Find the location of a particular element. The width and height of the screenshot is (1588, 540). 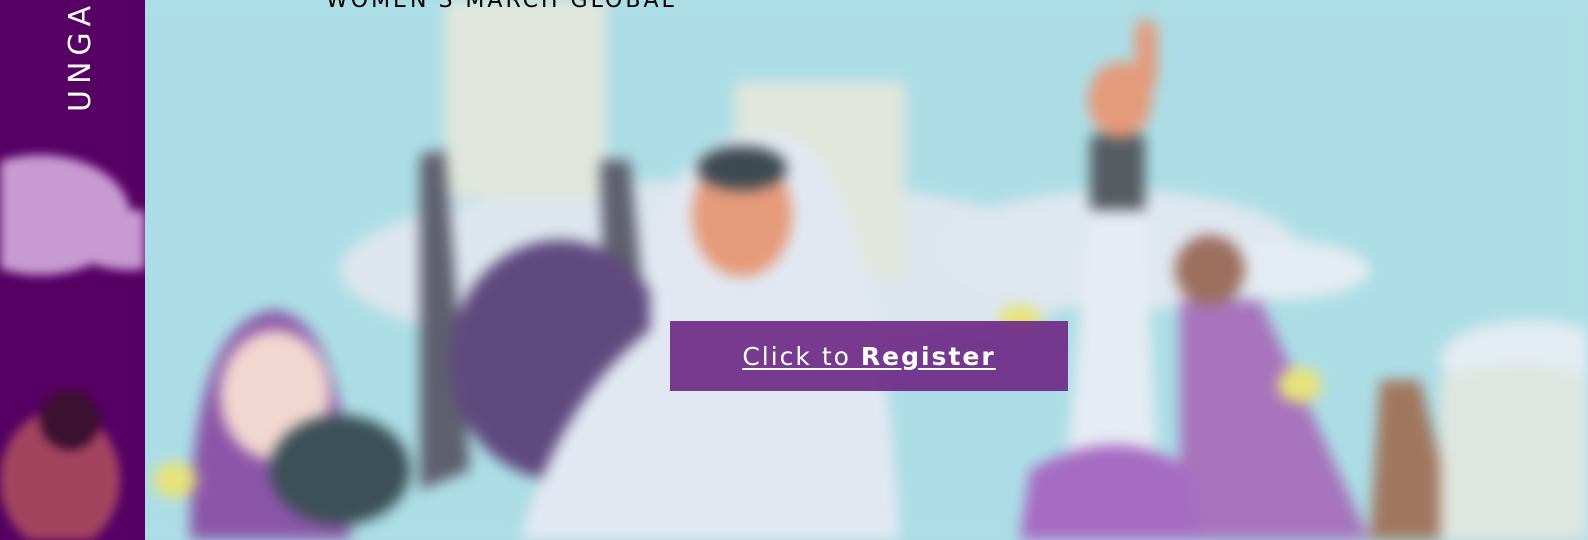

register-button-prefix: Click to is located at coordinates (796, 356).